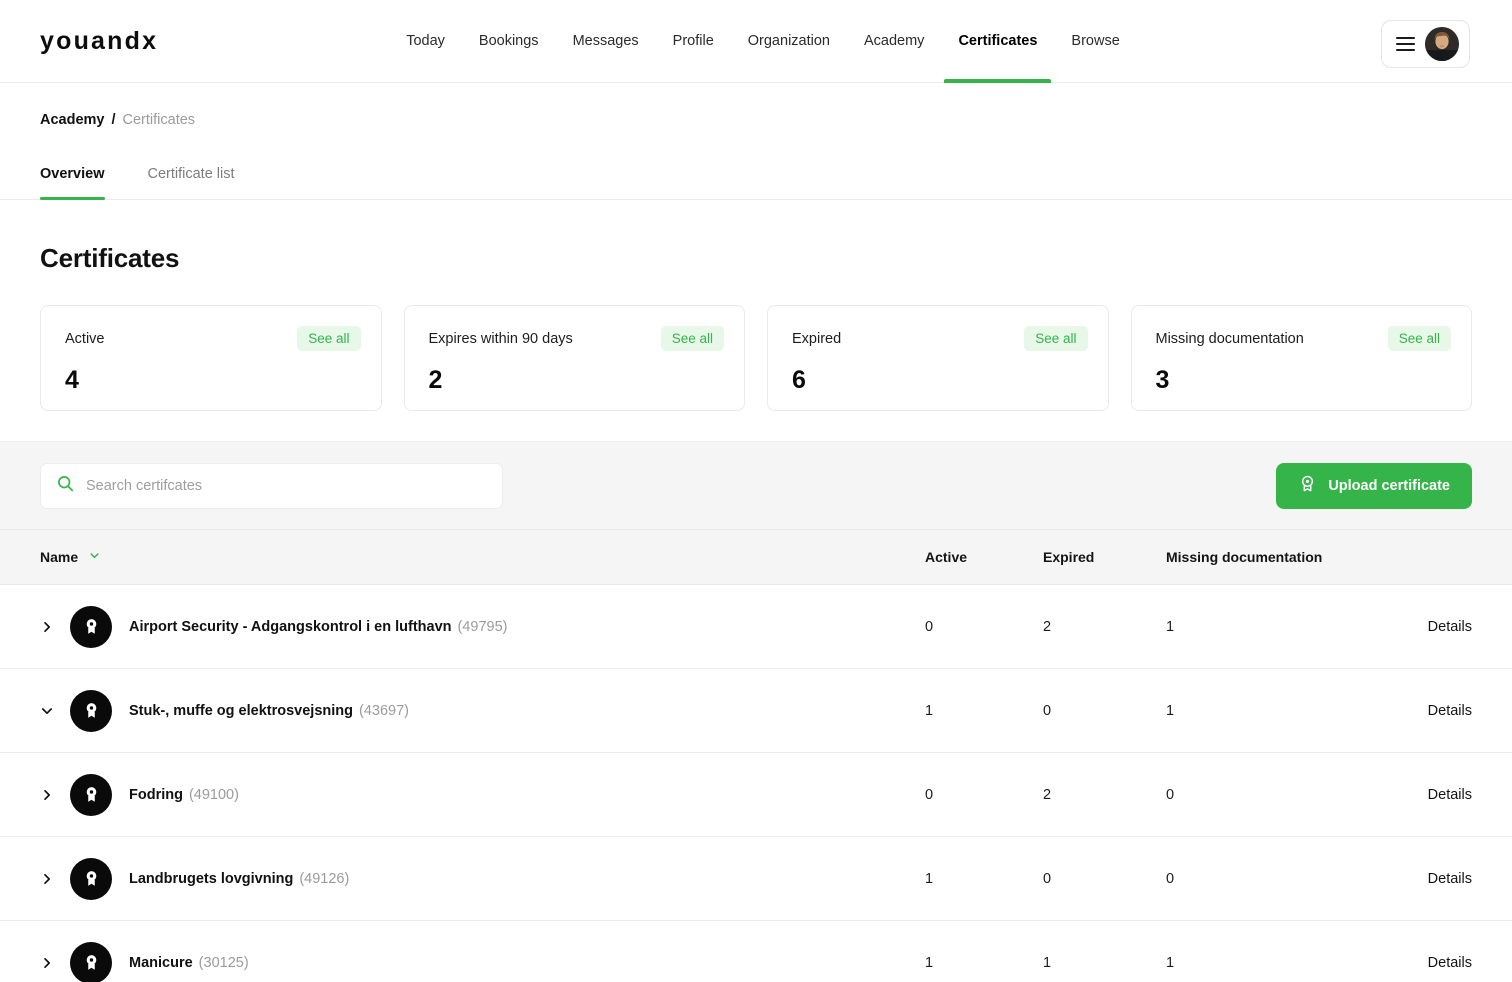  I want to click on nav-item-profile: Profile, so click(693, 41).